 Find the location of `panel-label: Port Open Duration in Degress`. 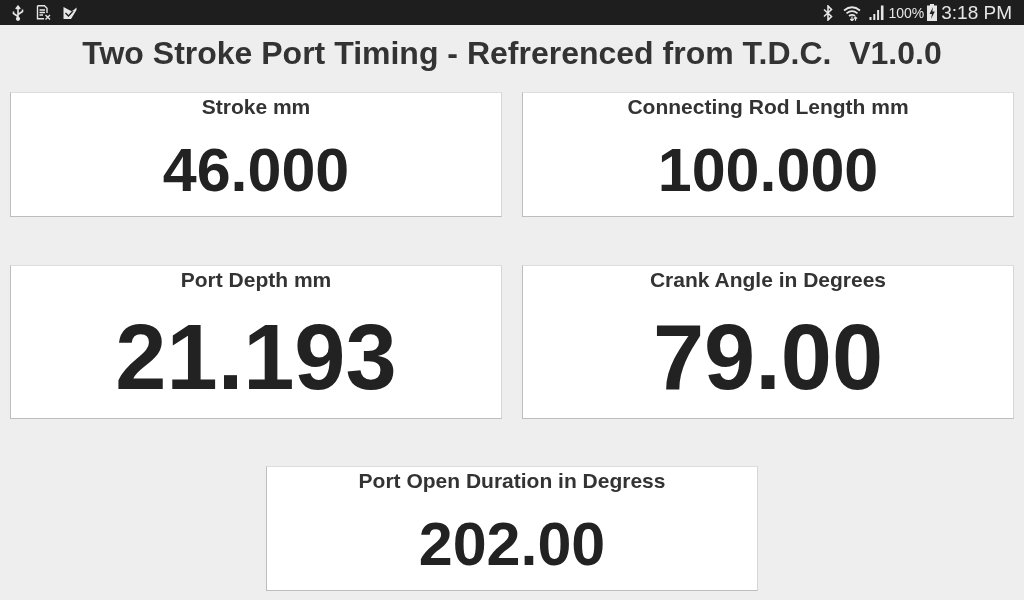

panel-label: Port Open Duration in Degress is located at coordinates (512, 481).